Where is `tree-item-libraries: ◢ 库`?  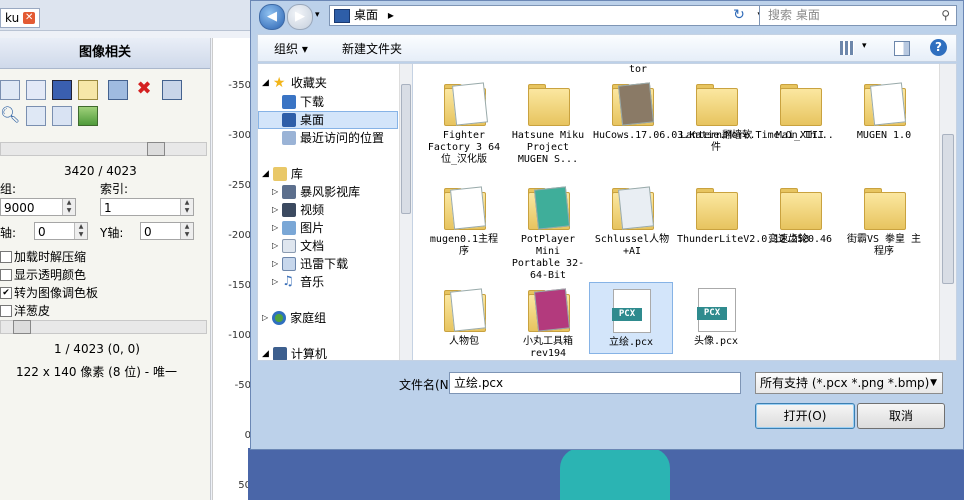 tree-item-libraries: ◢ 库 is located at coordinates (282, 174).